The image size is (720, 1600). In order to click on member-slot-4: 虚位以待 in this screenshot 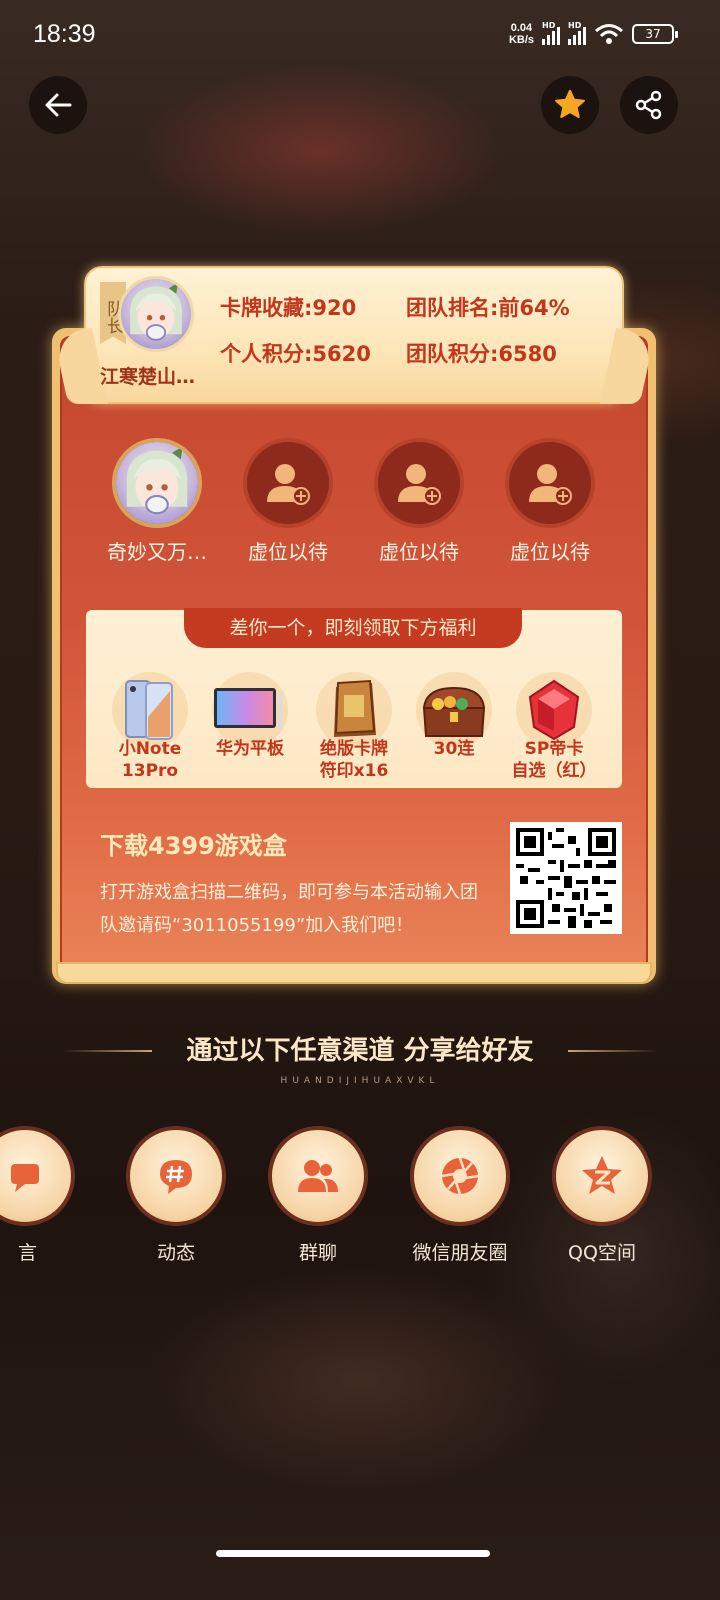, I will do `click(550, 501)`.